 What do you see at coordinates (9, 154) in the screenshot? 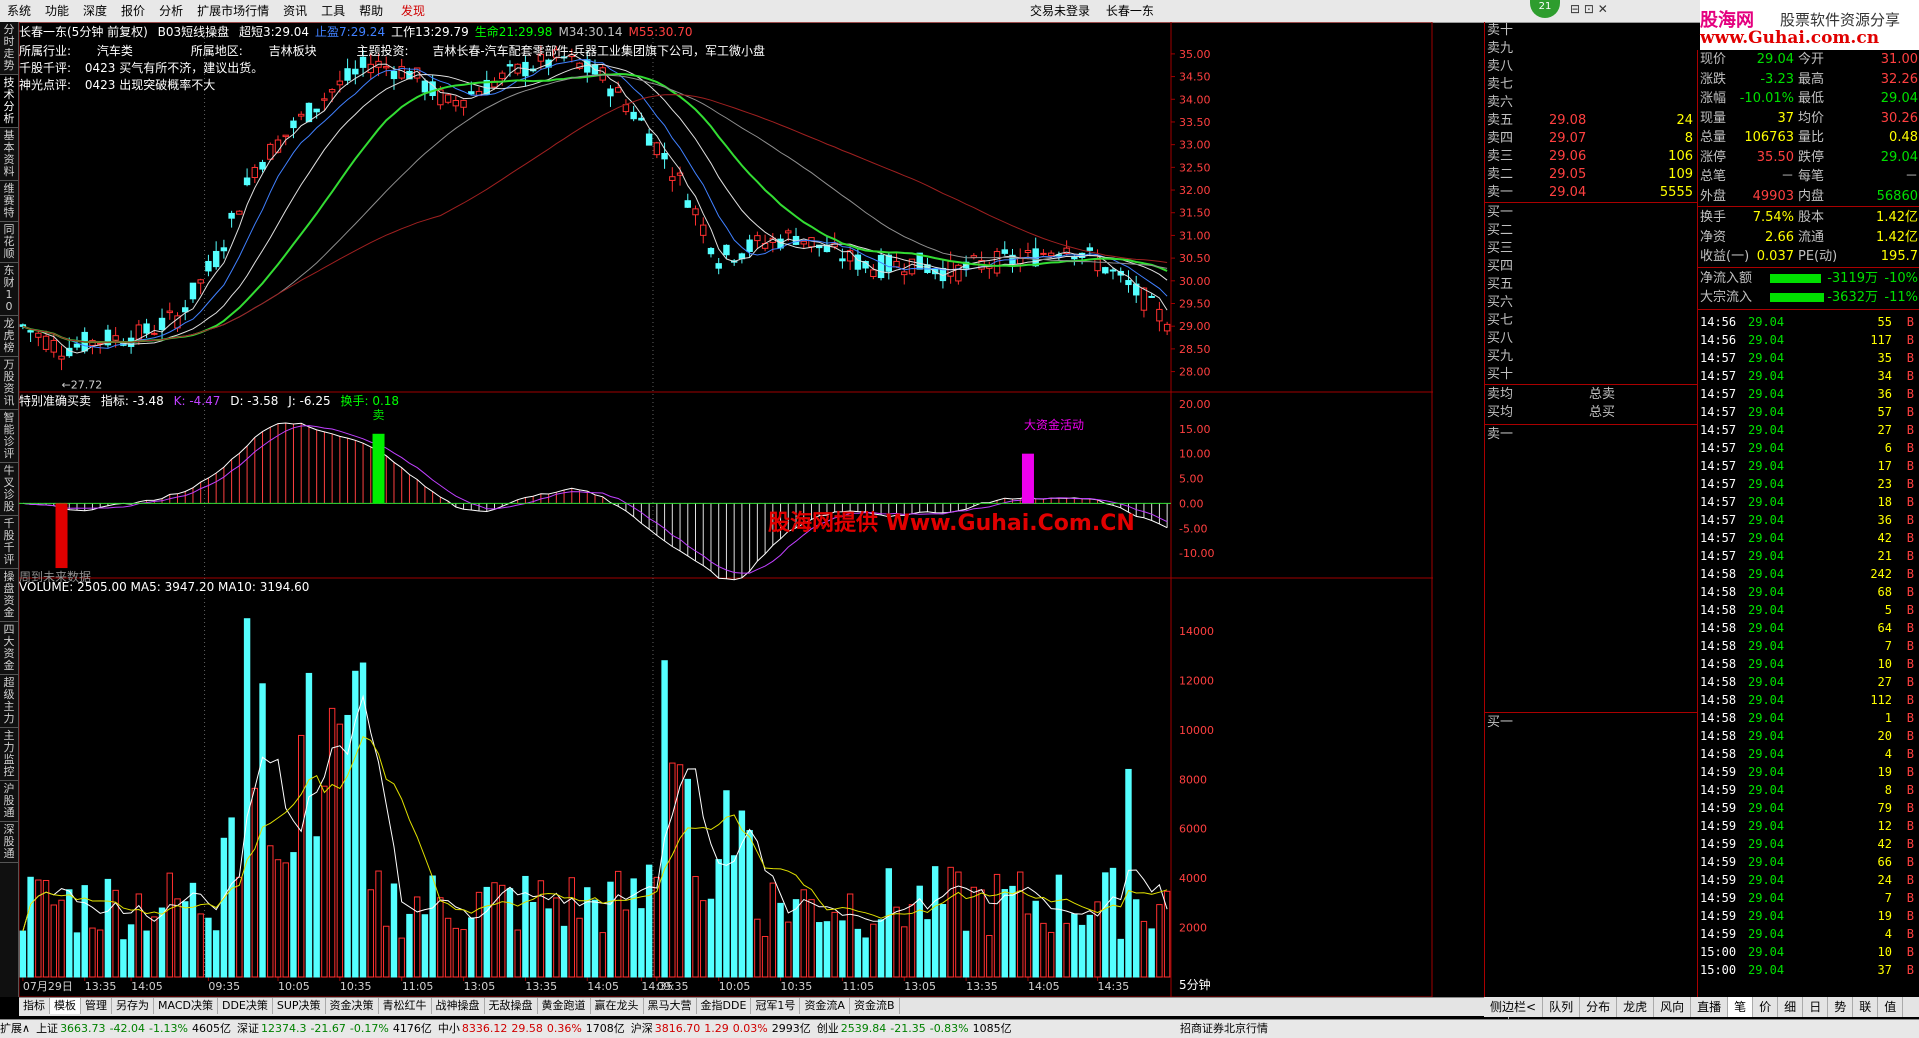
I see `left-tab-2: 基本资料` at bounding box center [9, 154].